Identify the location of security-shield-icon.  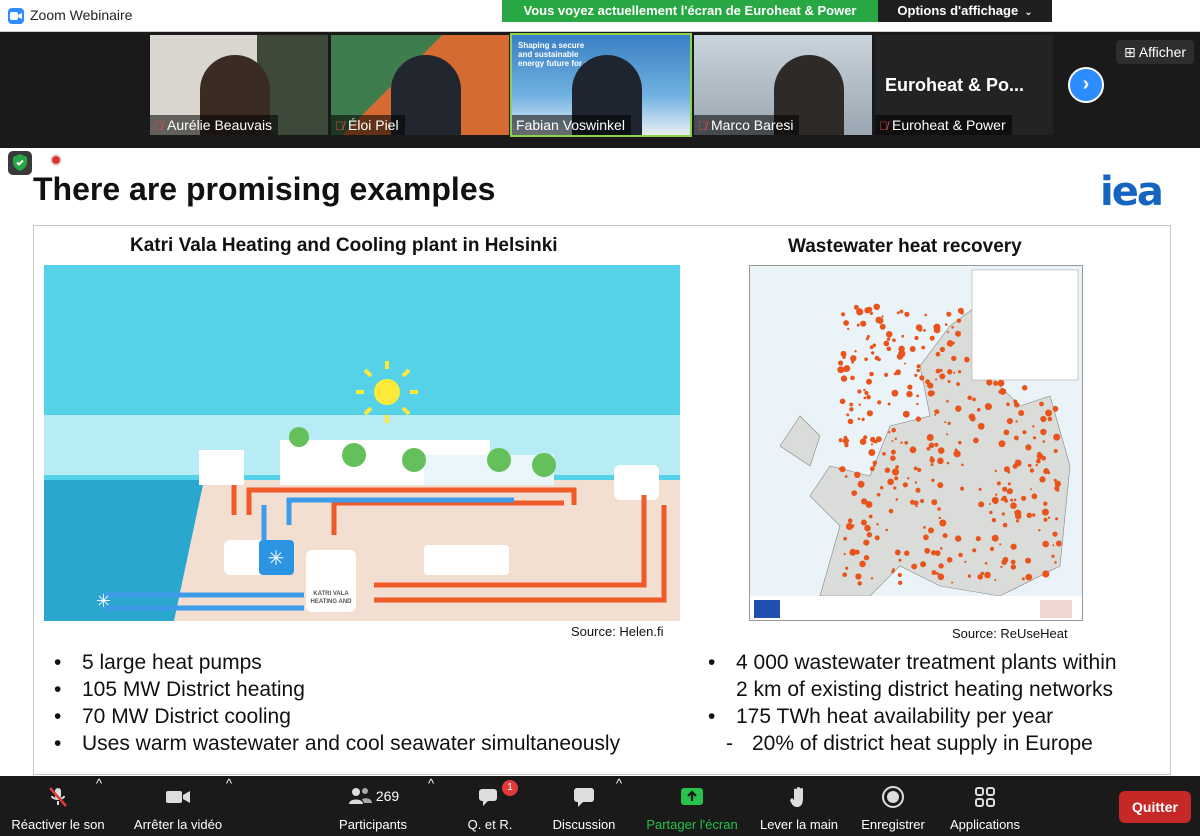
(20, 163).